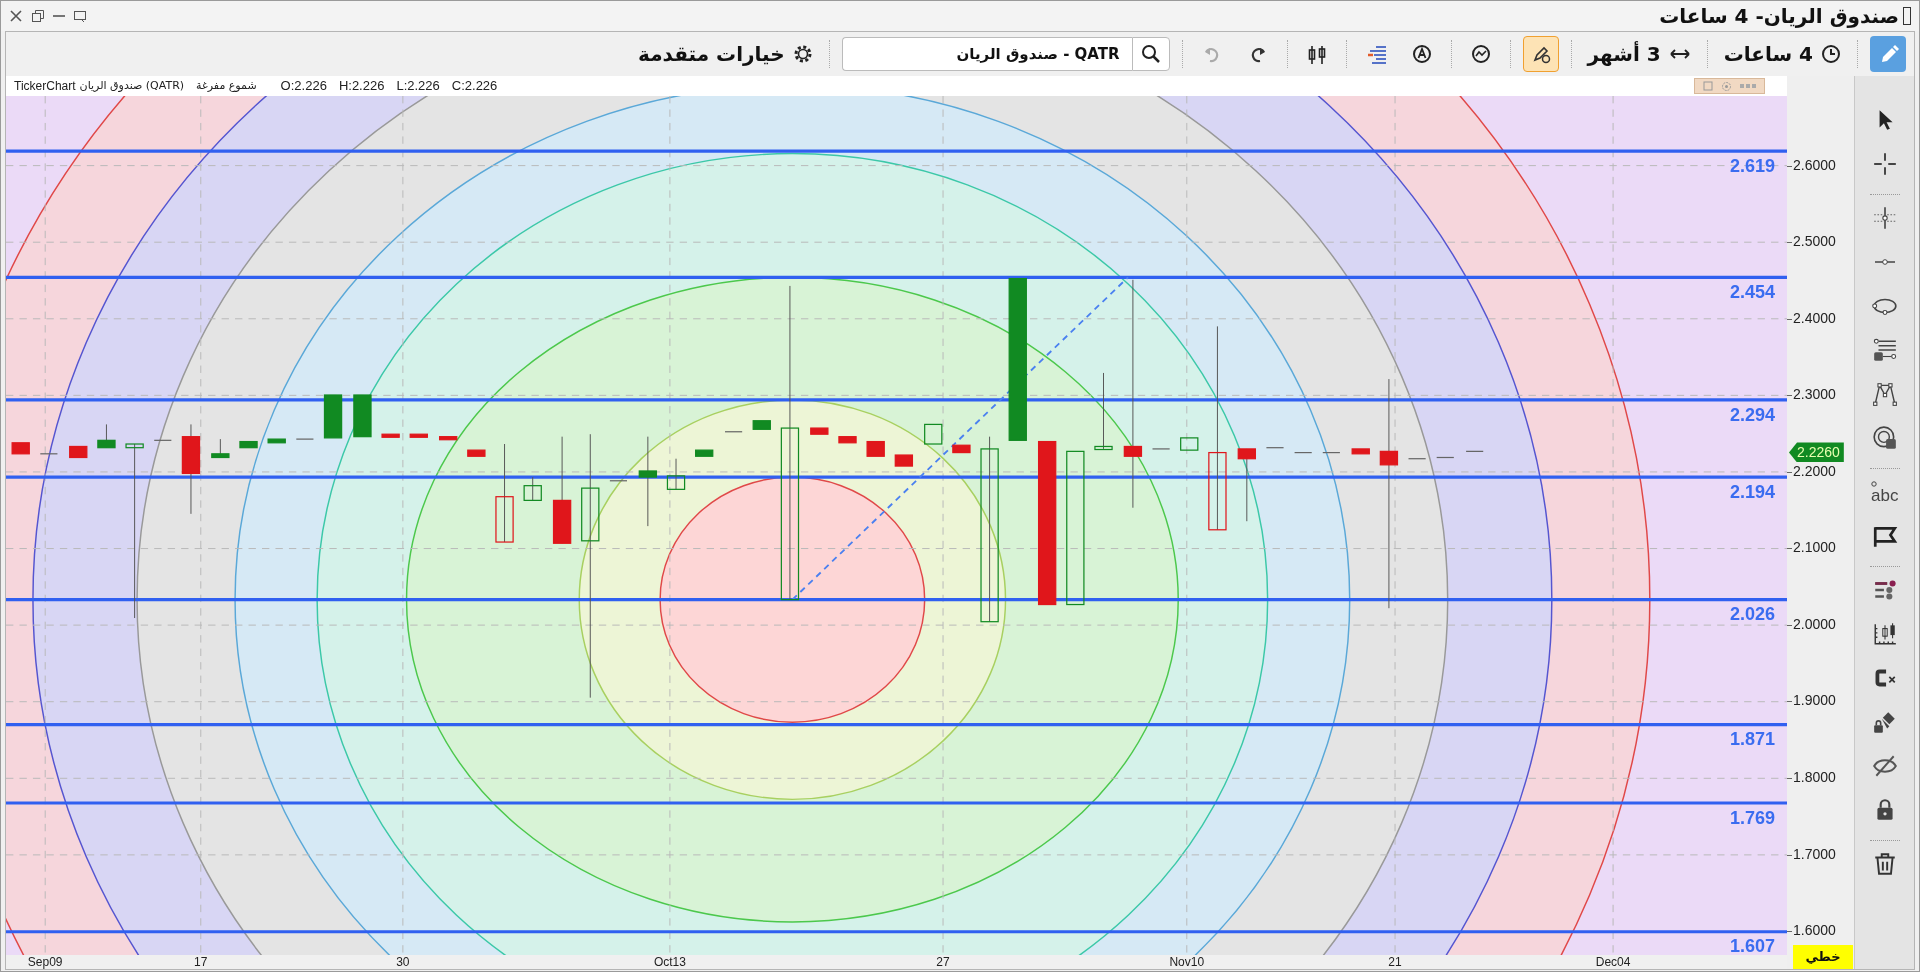 This screenshot has height=972, width=1920. Describe the element at coordinates (45, 86) in the screenshot. I see `app-name: TickerChart` at that location.